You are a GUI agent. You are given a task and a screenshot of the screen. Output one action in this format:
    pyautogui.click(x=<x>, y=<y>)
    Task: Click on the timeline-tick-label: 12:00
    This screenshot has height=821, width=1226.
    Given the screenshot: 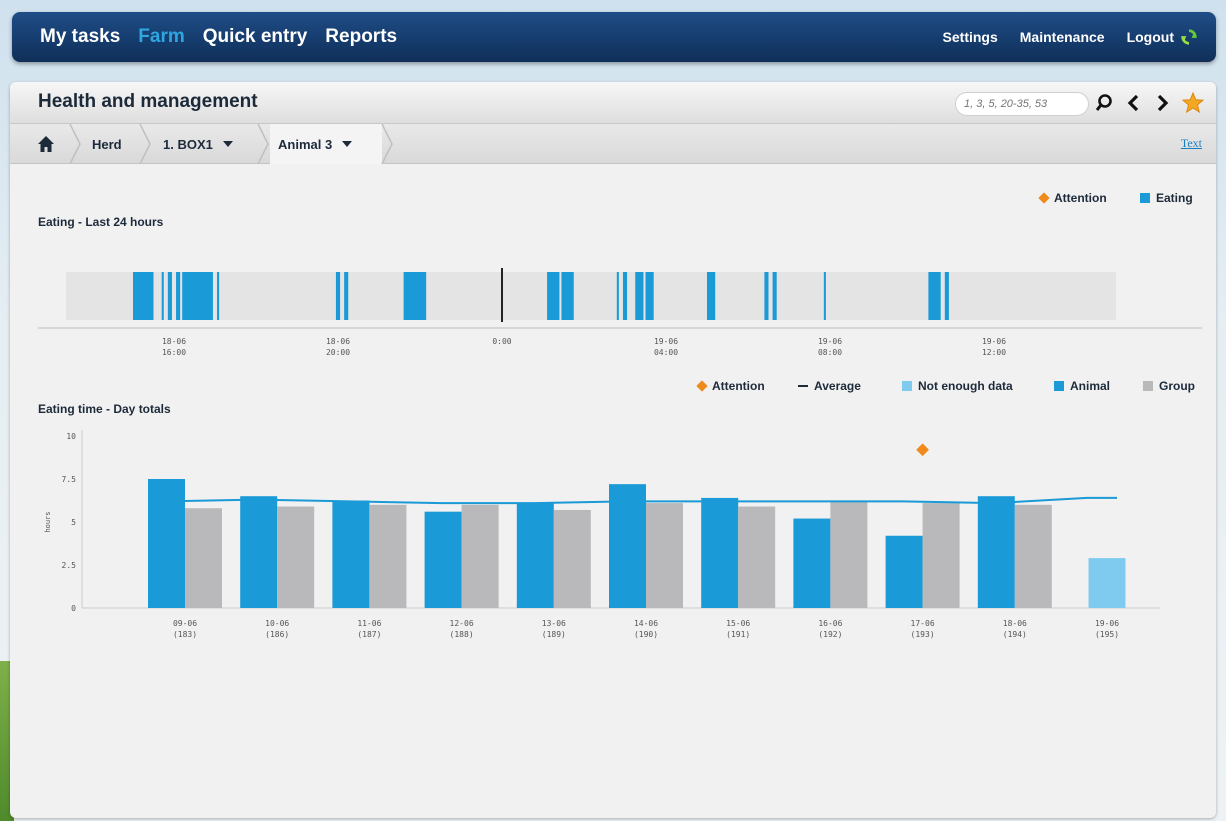 What is the action you would take?
    pyautogui.click(x=994, y=352)
    